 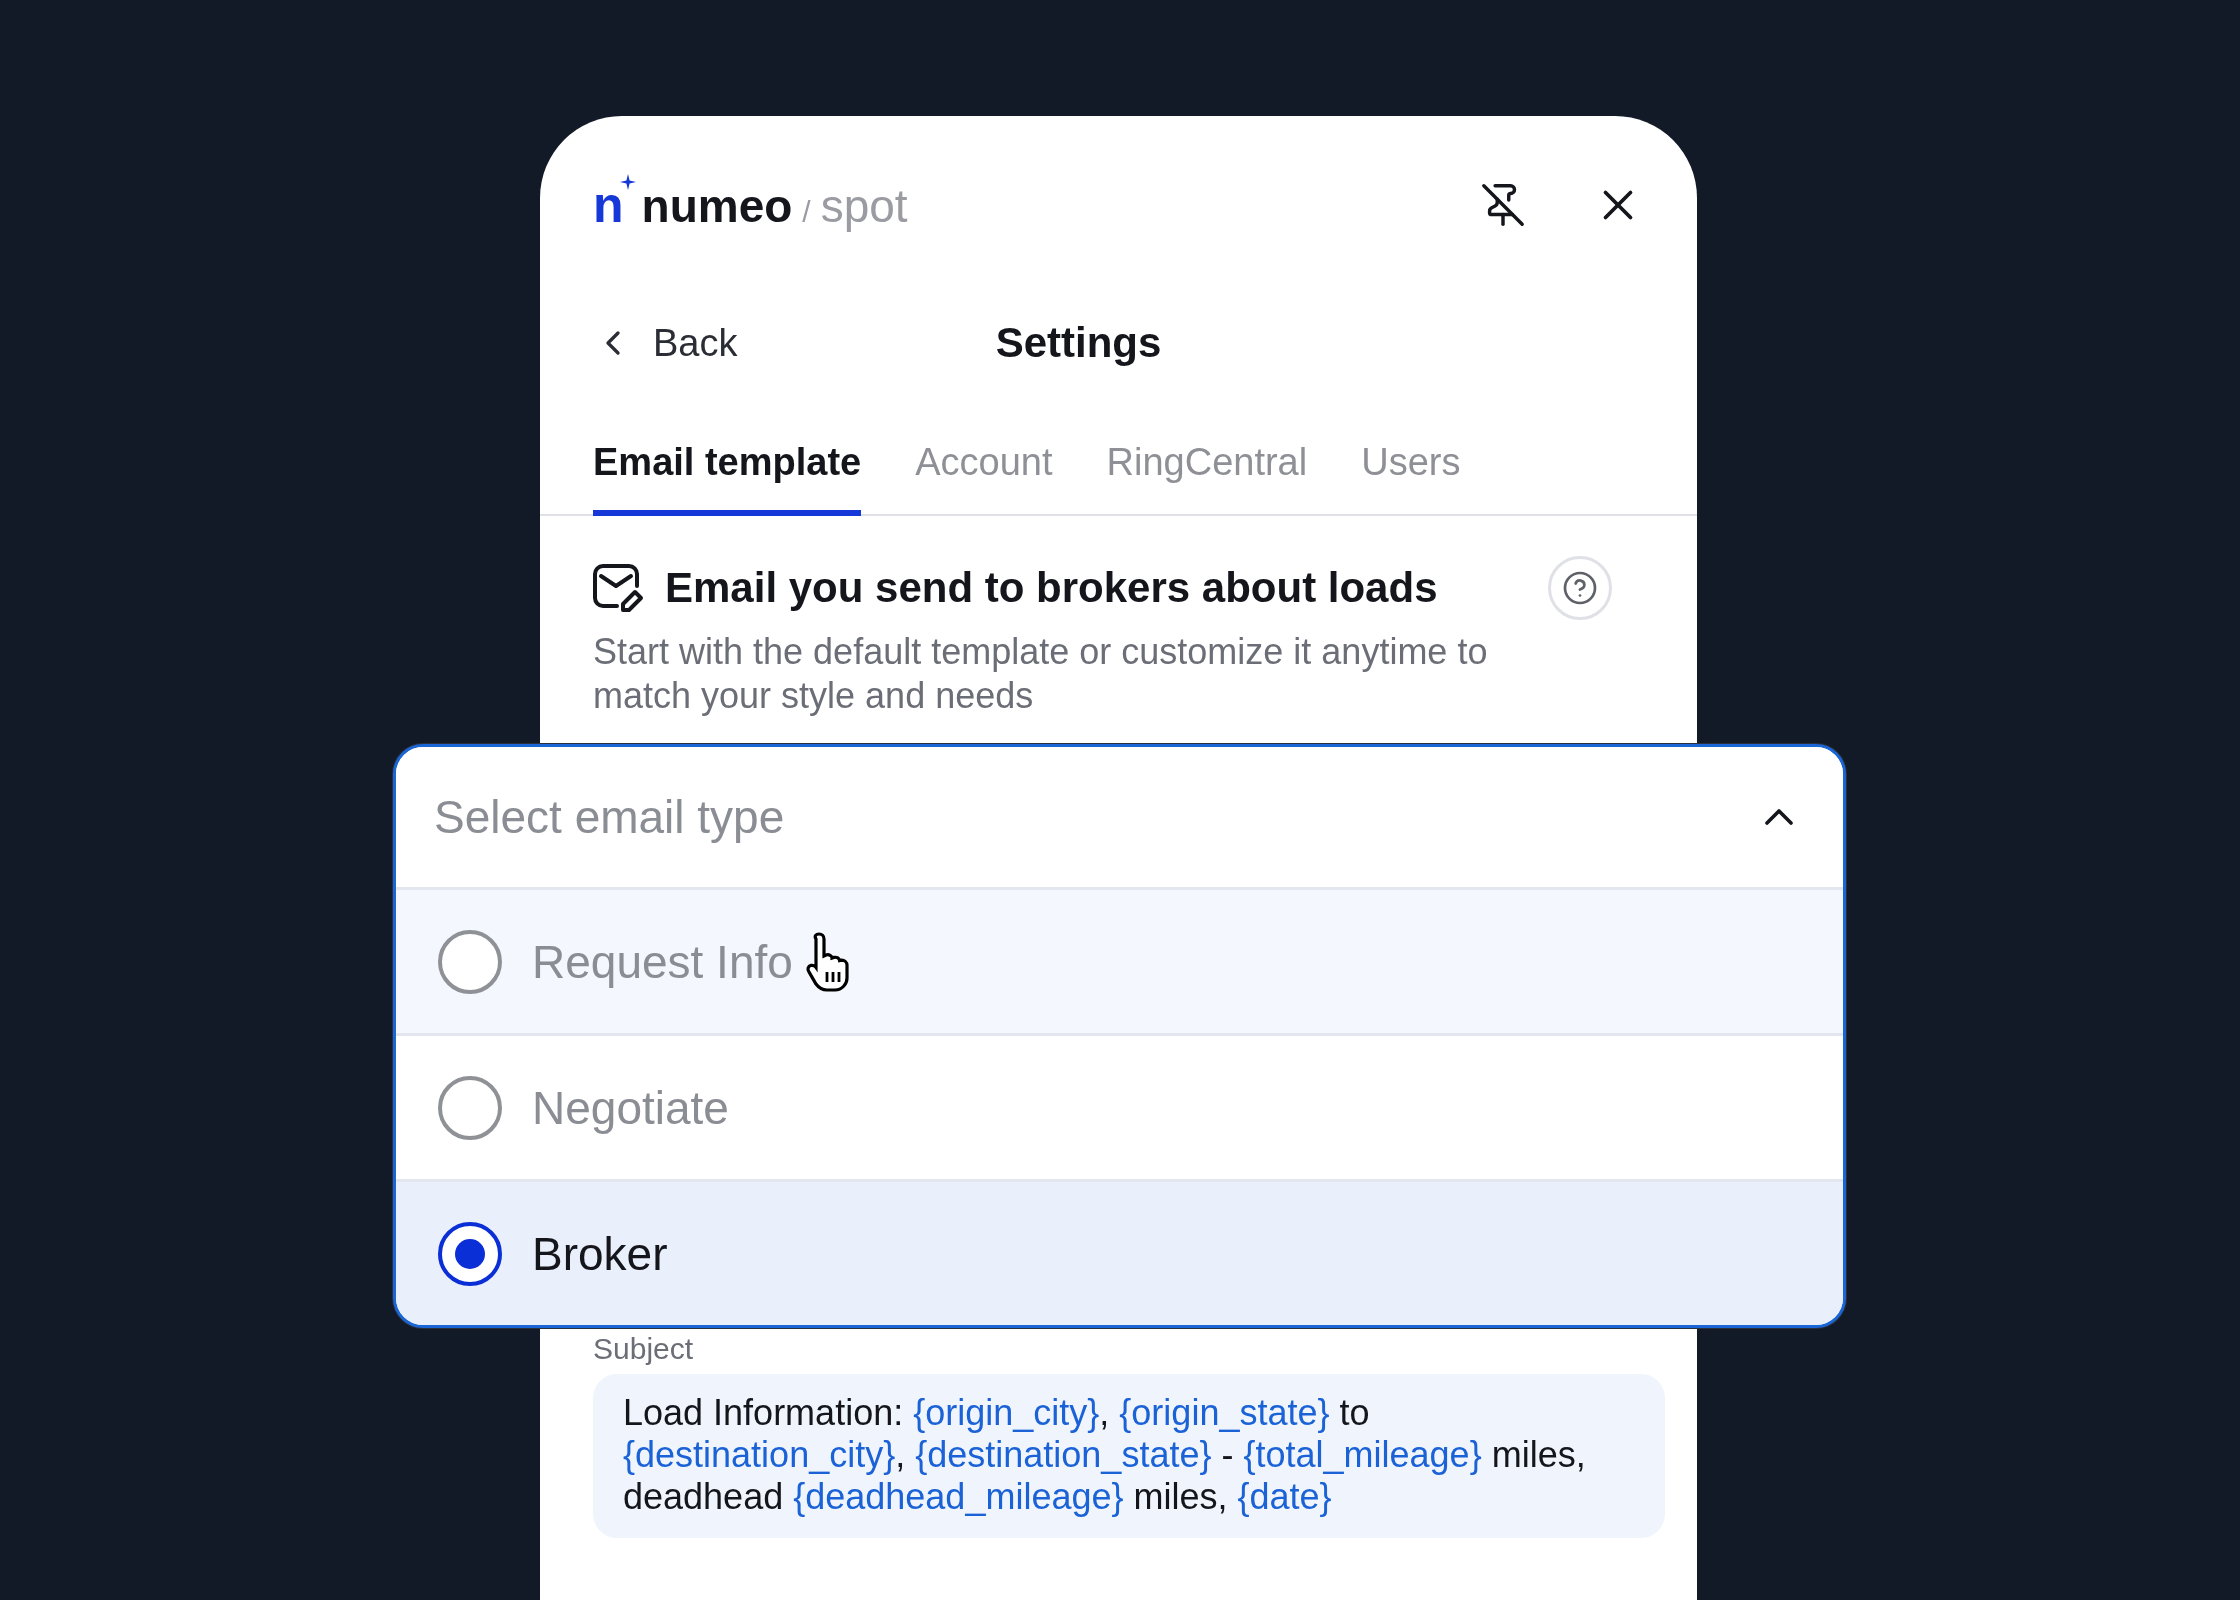 What do you see at coordinates (1119, 1252) in the screenshot?
I see `email-type-option: Broker` at bounding box center [1119, 1252].